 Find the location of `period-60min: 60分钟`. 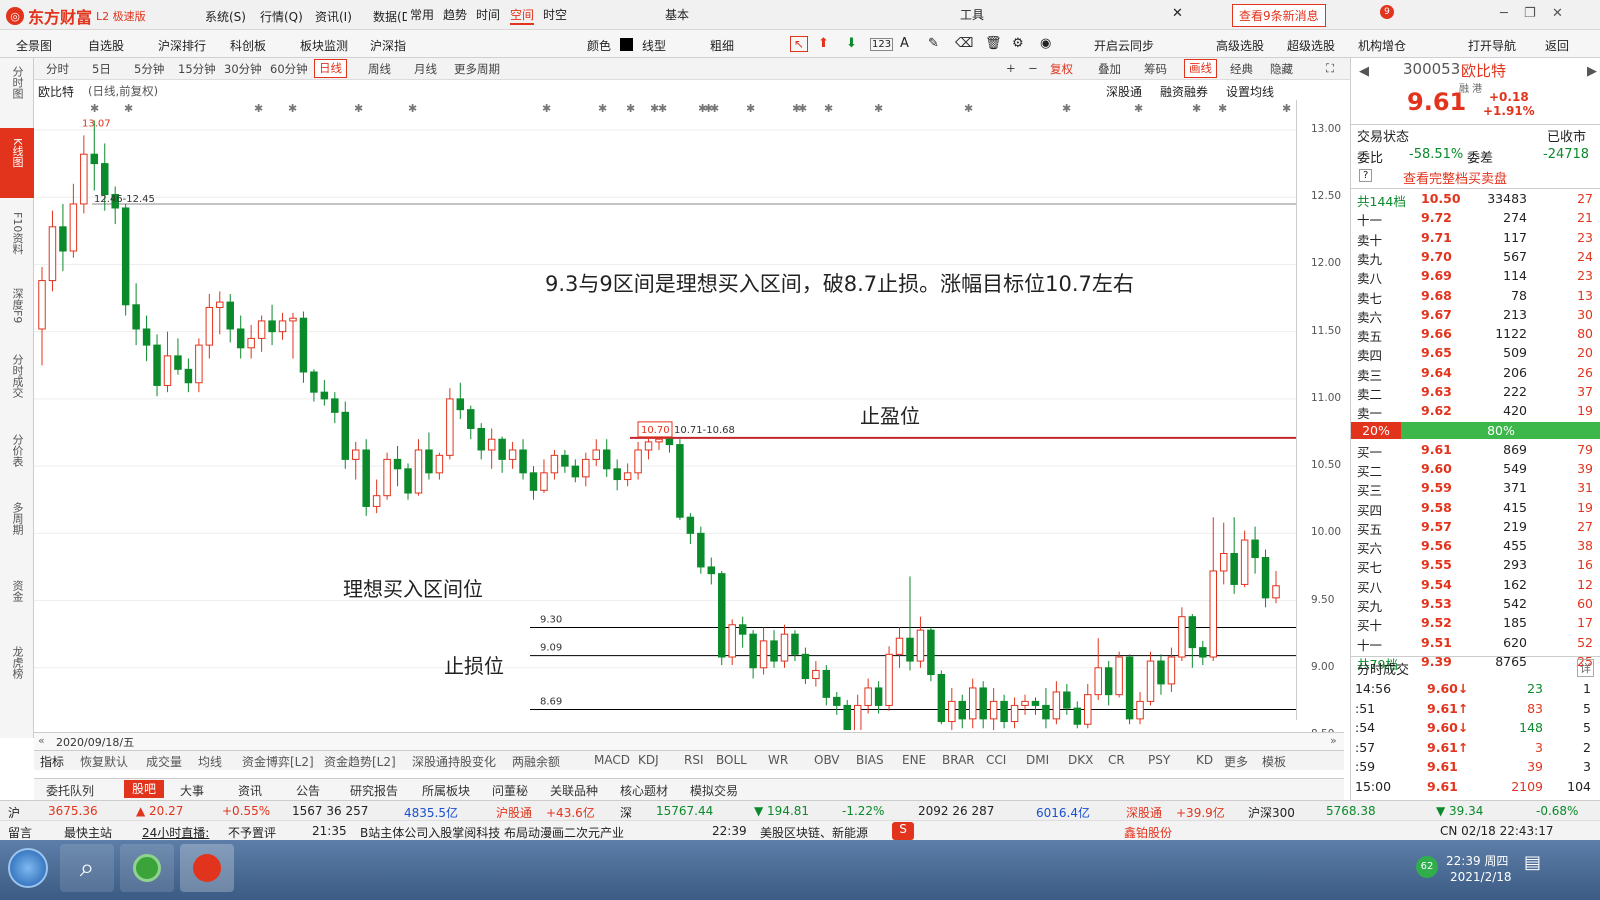

period-60min: 60分钟 is located at coordinates (289, 69).